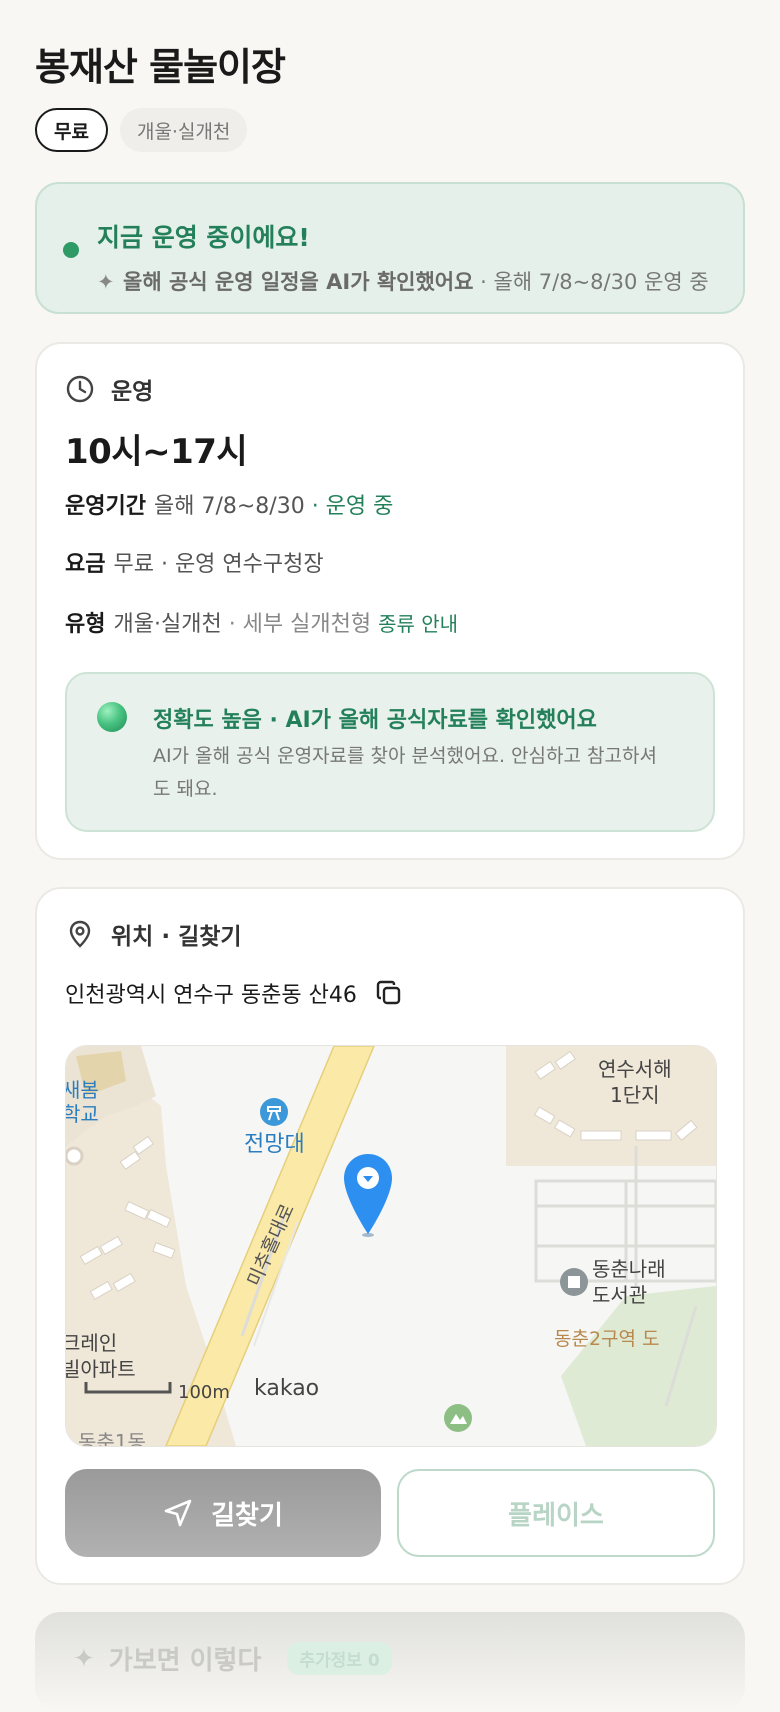  Describe the element at coordinates (85, 624) in the screenshot. I see `type-label: 유형` at that location.